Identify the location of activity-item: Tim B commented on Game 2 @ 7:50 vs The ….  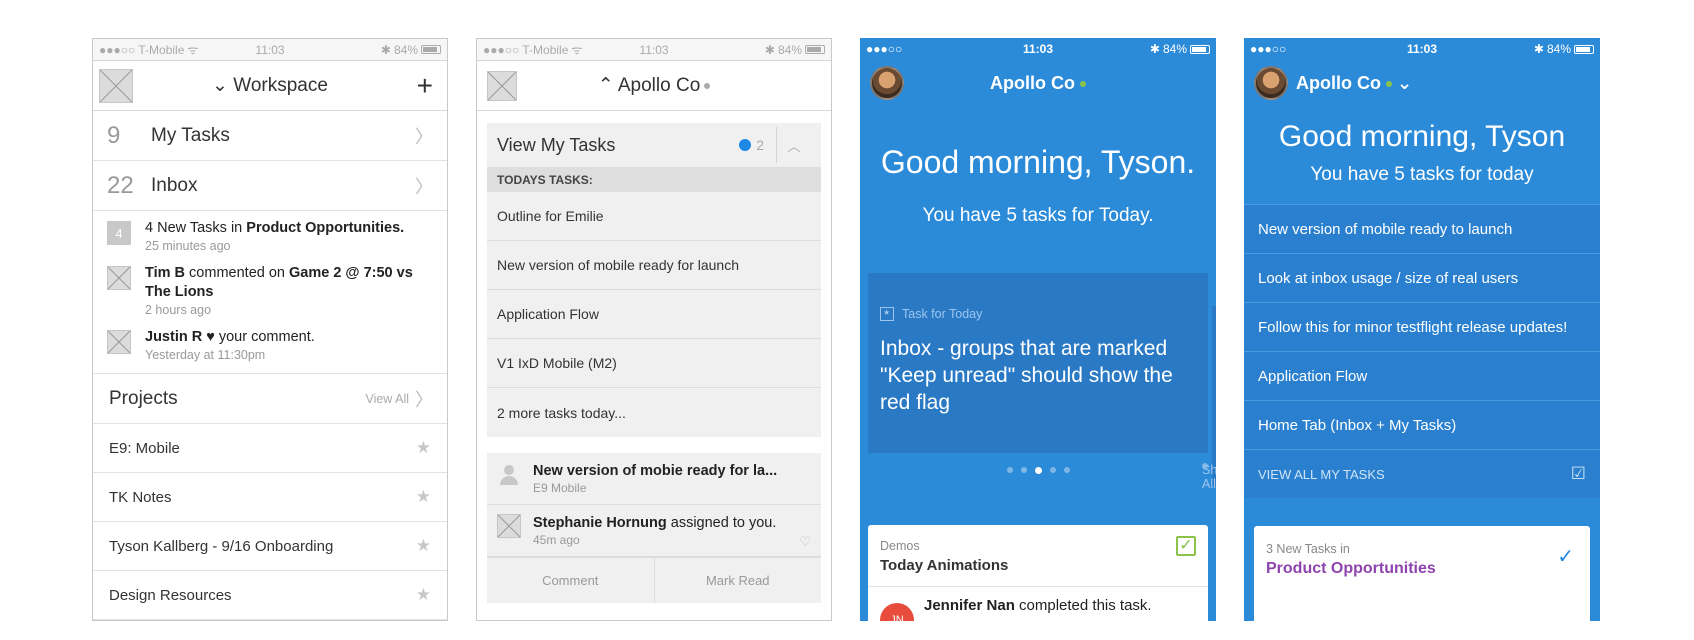
(270, 291).